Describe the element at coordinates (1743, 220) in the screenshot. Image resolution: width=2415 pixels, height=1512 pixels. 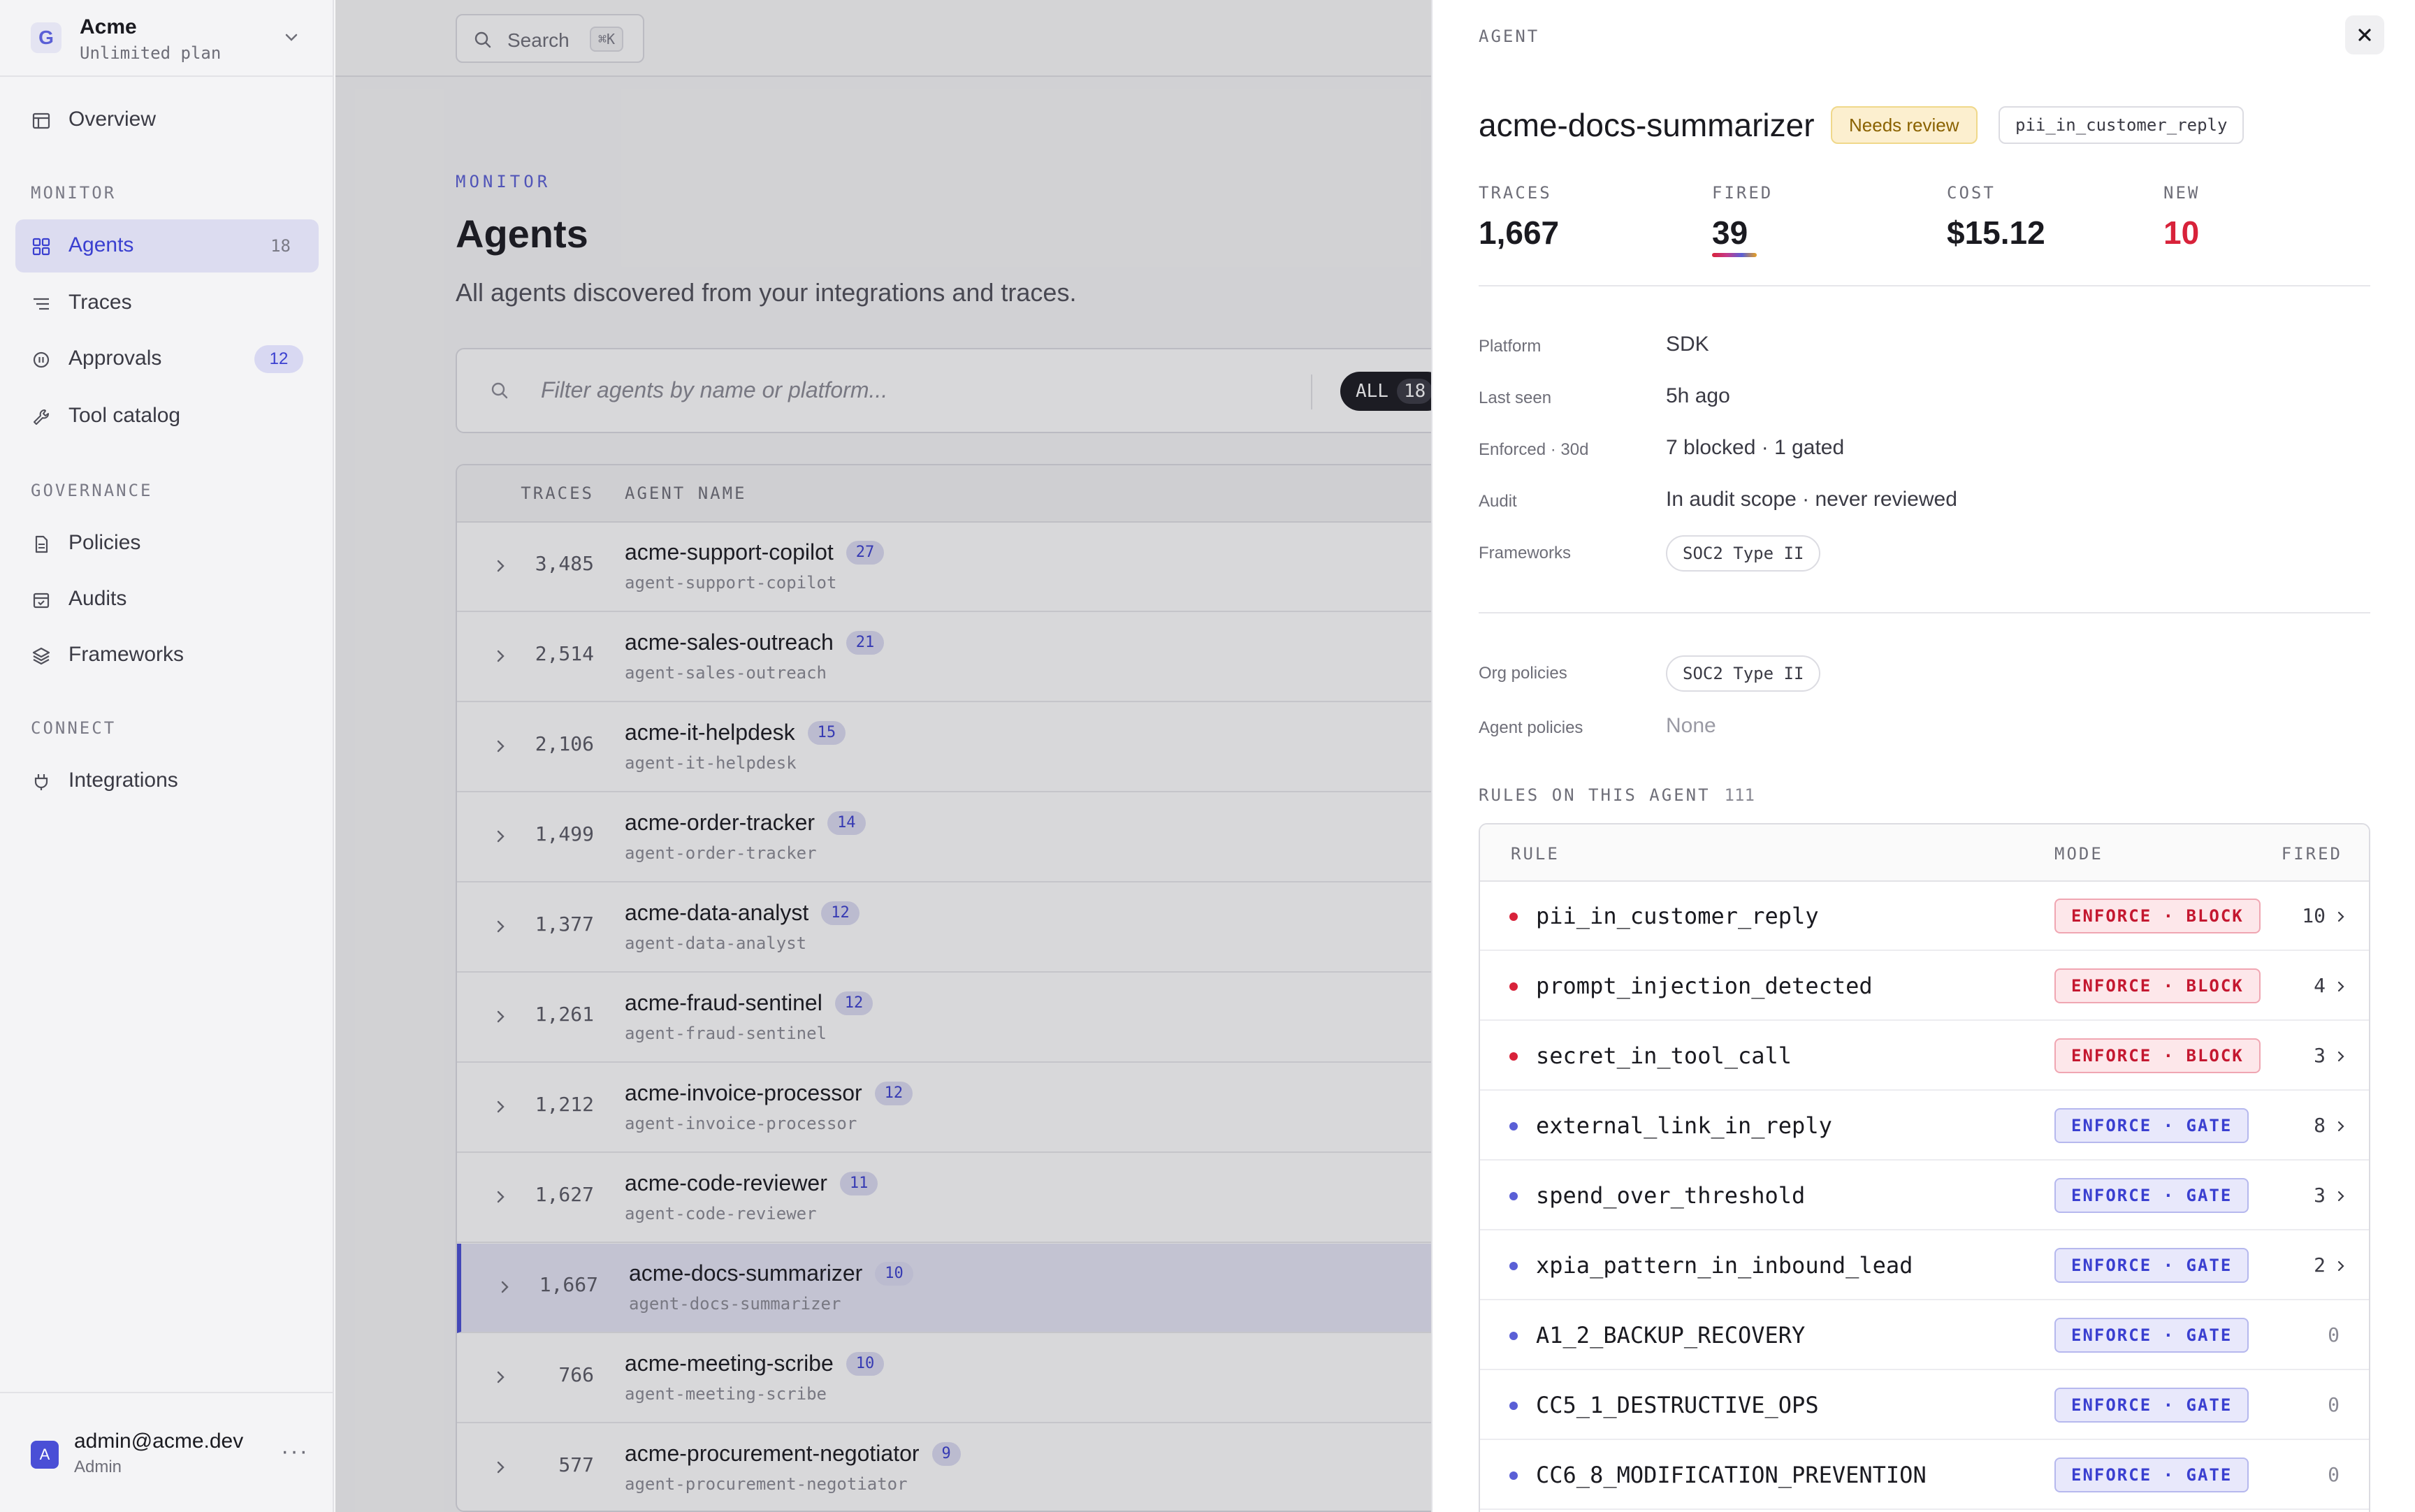
I see `stat-fired: FIRED 39` at that location.